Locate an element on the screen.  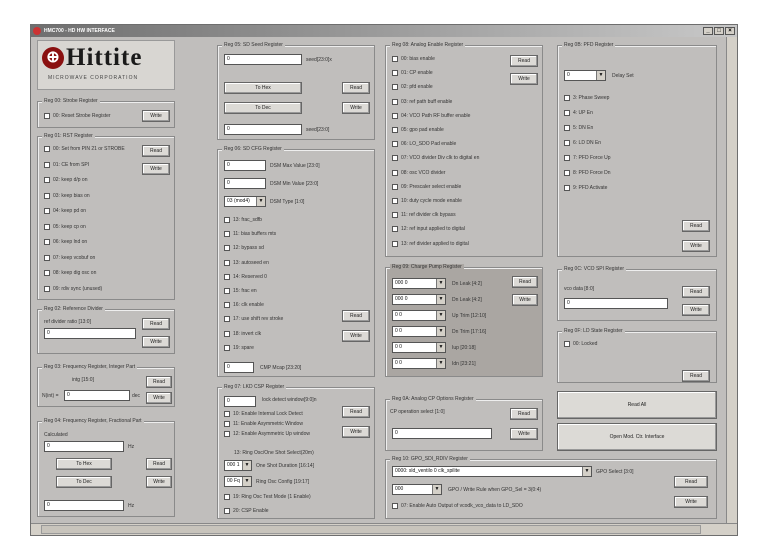
reg08-checkbox: 06: LO_SDO Pad enable is located at coordinates (424, 144).